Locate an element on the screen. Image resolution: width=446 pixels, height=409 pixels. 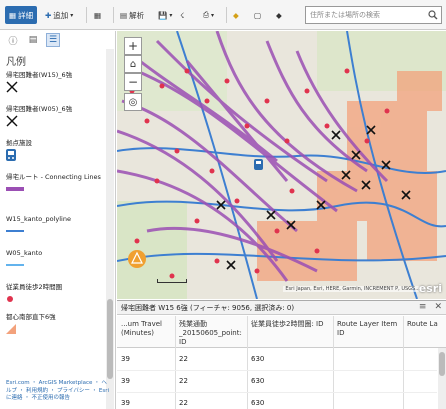
scale-bar is located at coordinates (172, 281).